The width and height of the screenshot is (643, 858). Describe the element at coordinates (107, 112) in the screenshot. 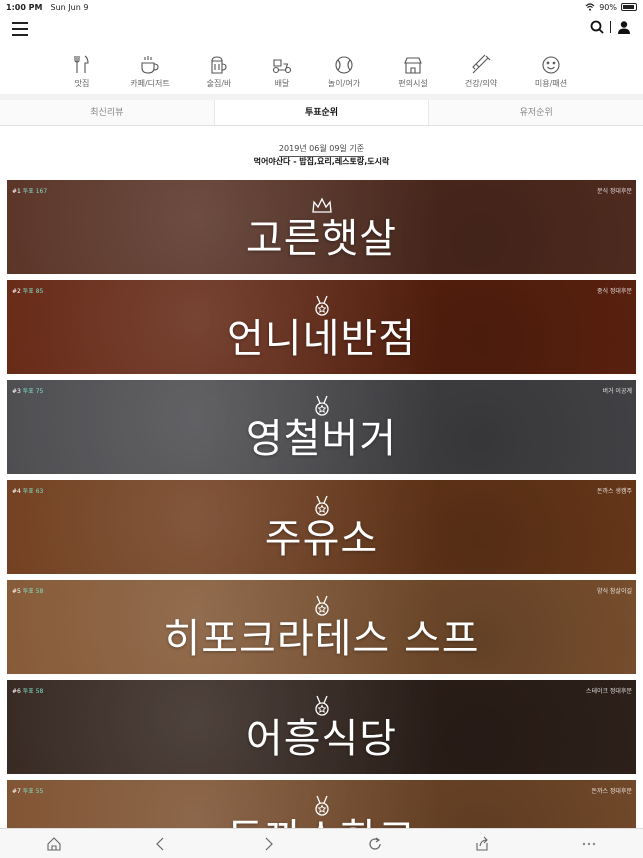

I see `tab-0: 최신리뷰` at that location.